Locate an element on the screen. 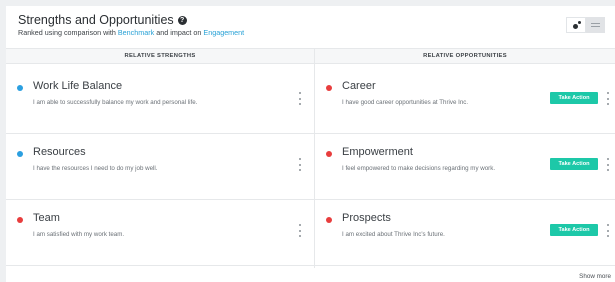  strength-item: Team I am satisfied with my work team. is located at coordinates (160, 232).